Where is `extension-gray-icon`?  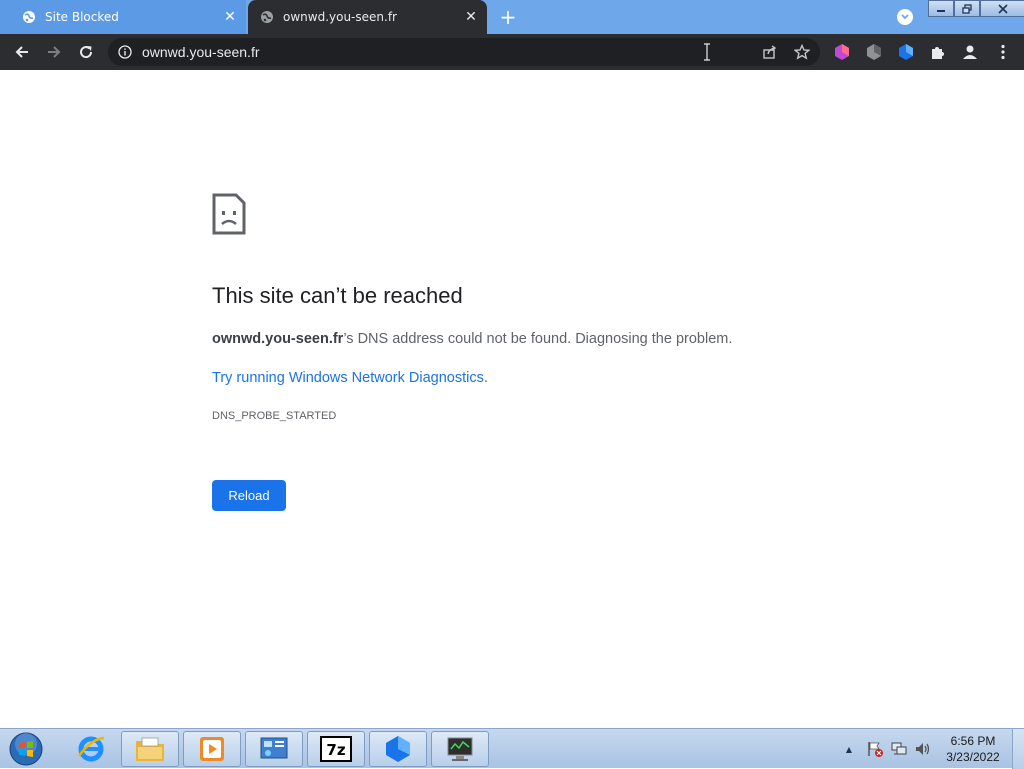
extension-gray-icon is located at coordinates (874, 52).